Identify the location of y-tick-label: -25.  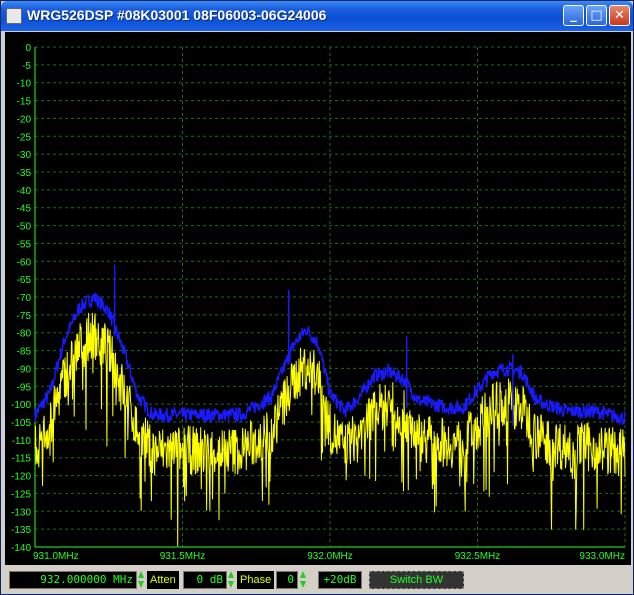
(24, 137).